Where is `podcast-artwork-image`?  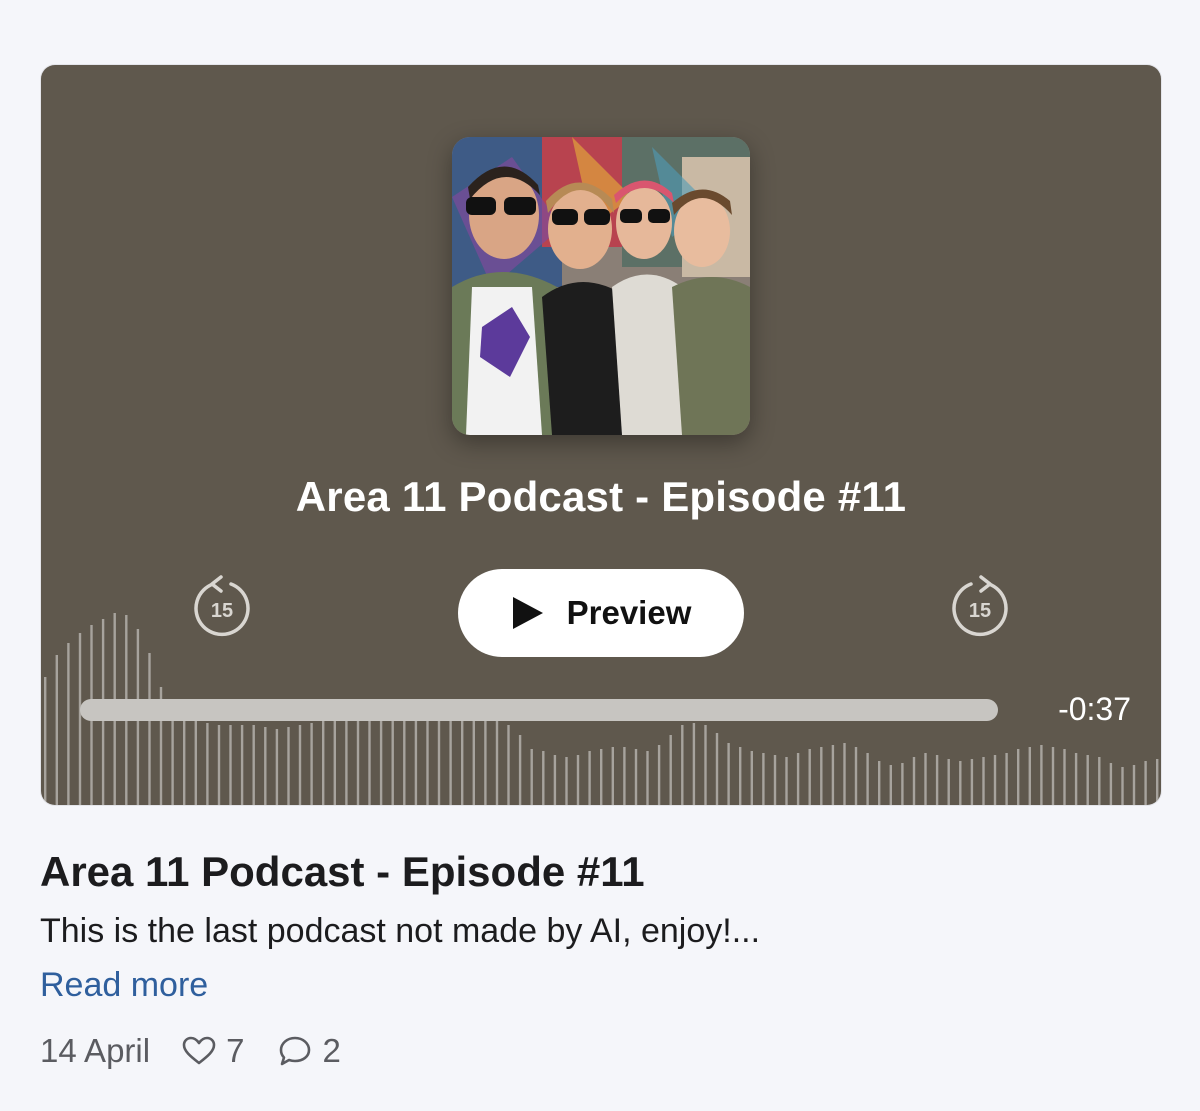
podcast-artwork-image is located at coordinates (601, 286).